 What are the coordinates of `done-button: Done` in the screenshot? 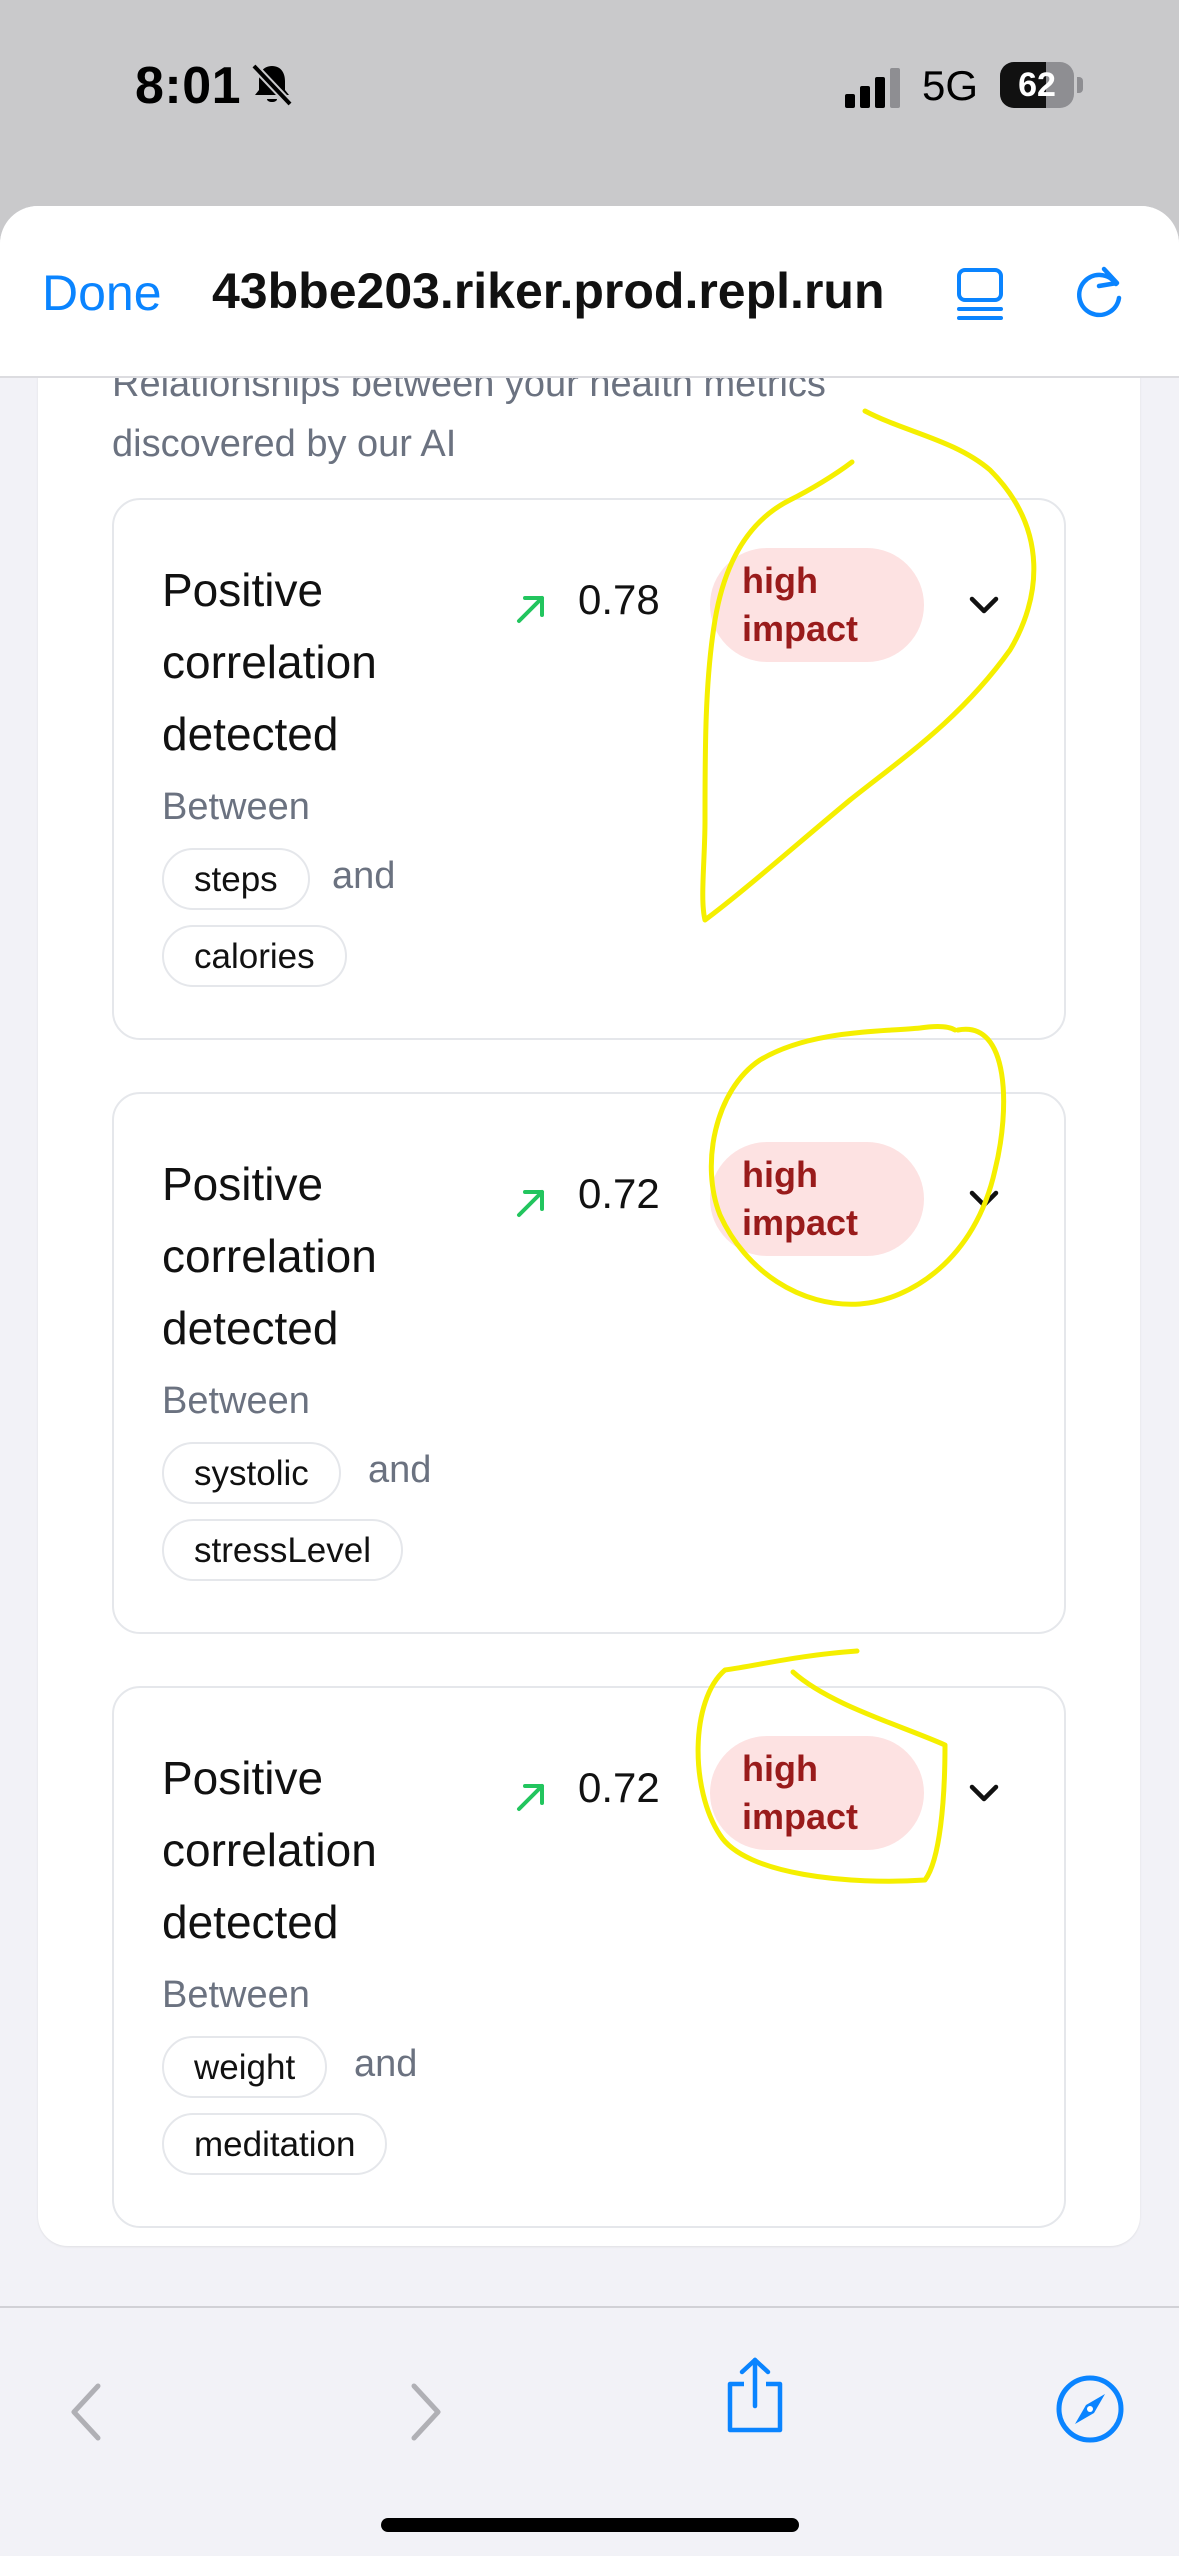 It's located at (102, 293).